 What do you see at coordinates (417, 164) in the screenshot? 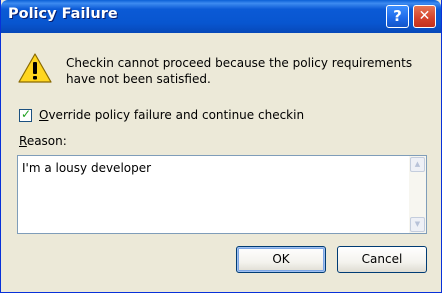
I see `scroll-up-icon: ▲` at bounding box center [417, 164].